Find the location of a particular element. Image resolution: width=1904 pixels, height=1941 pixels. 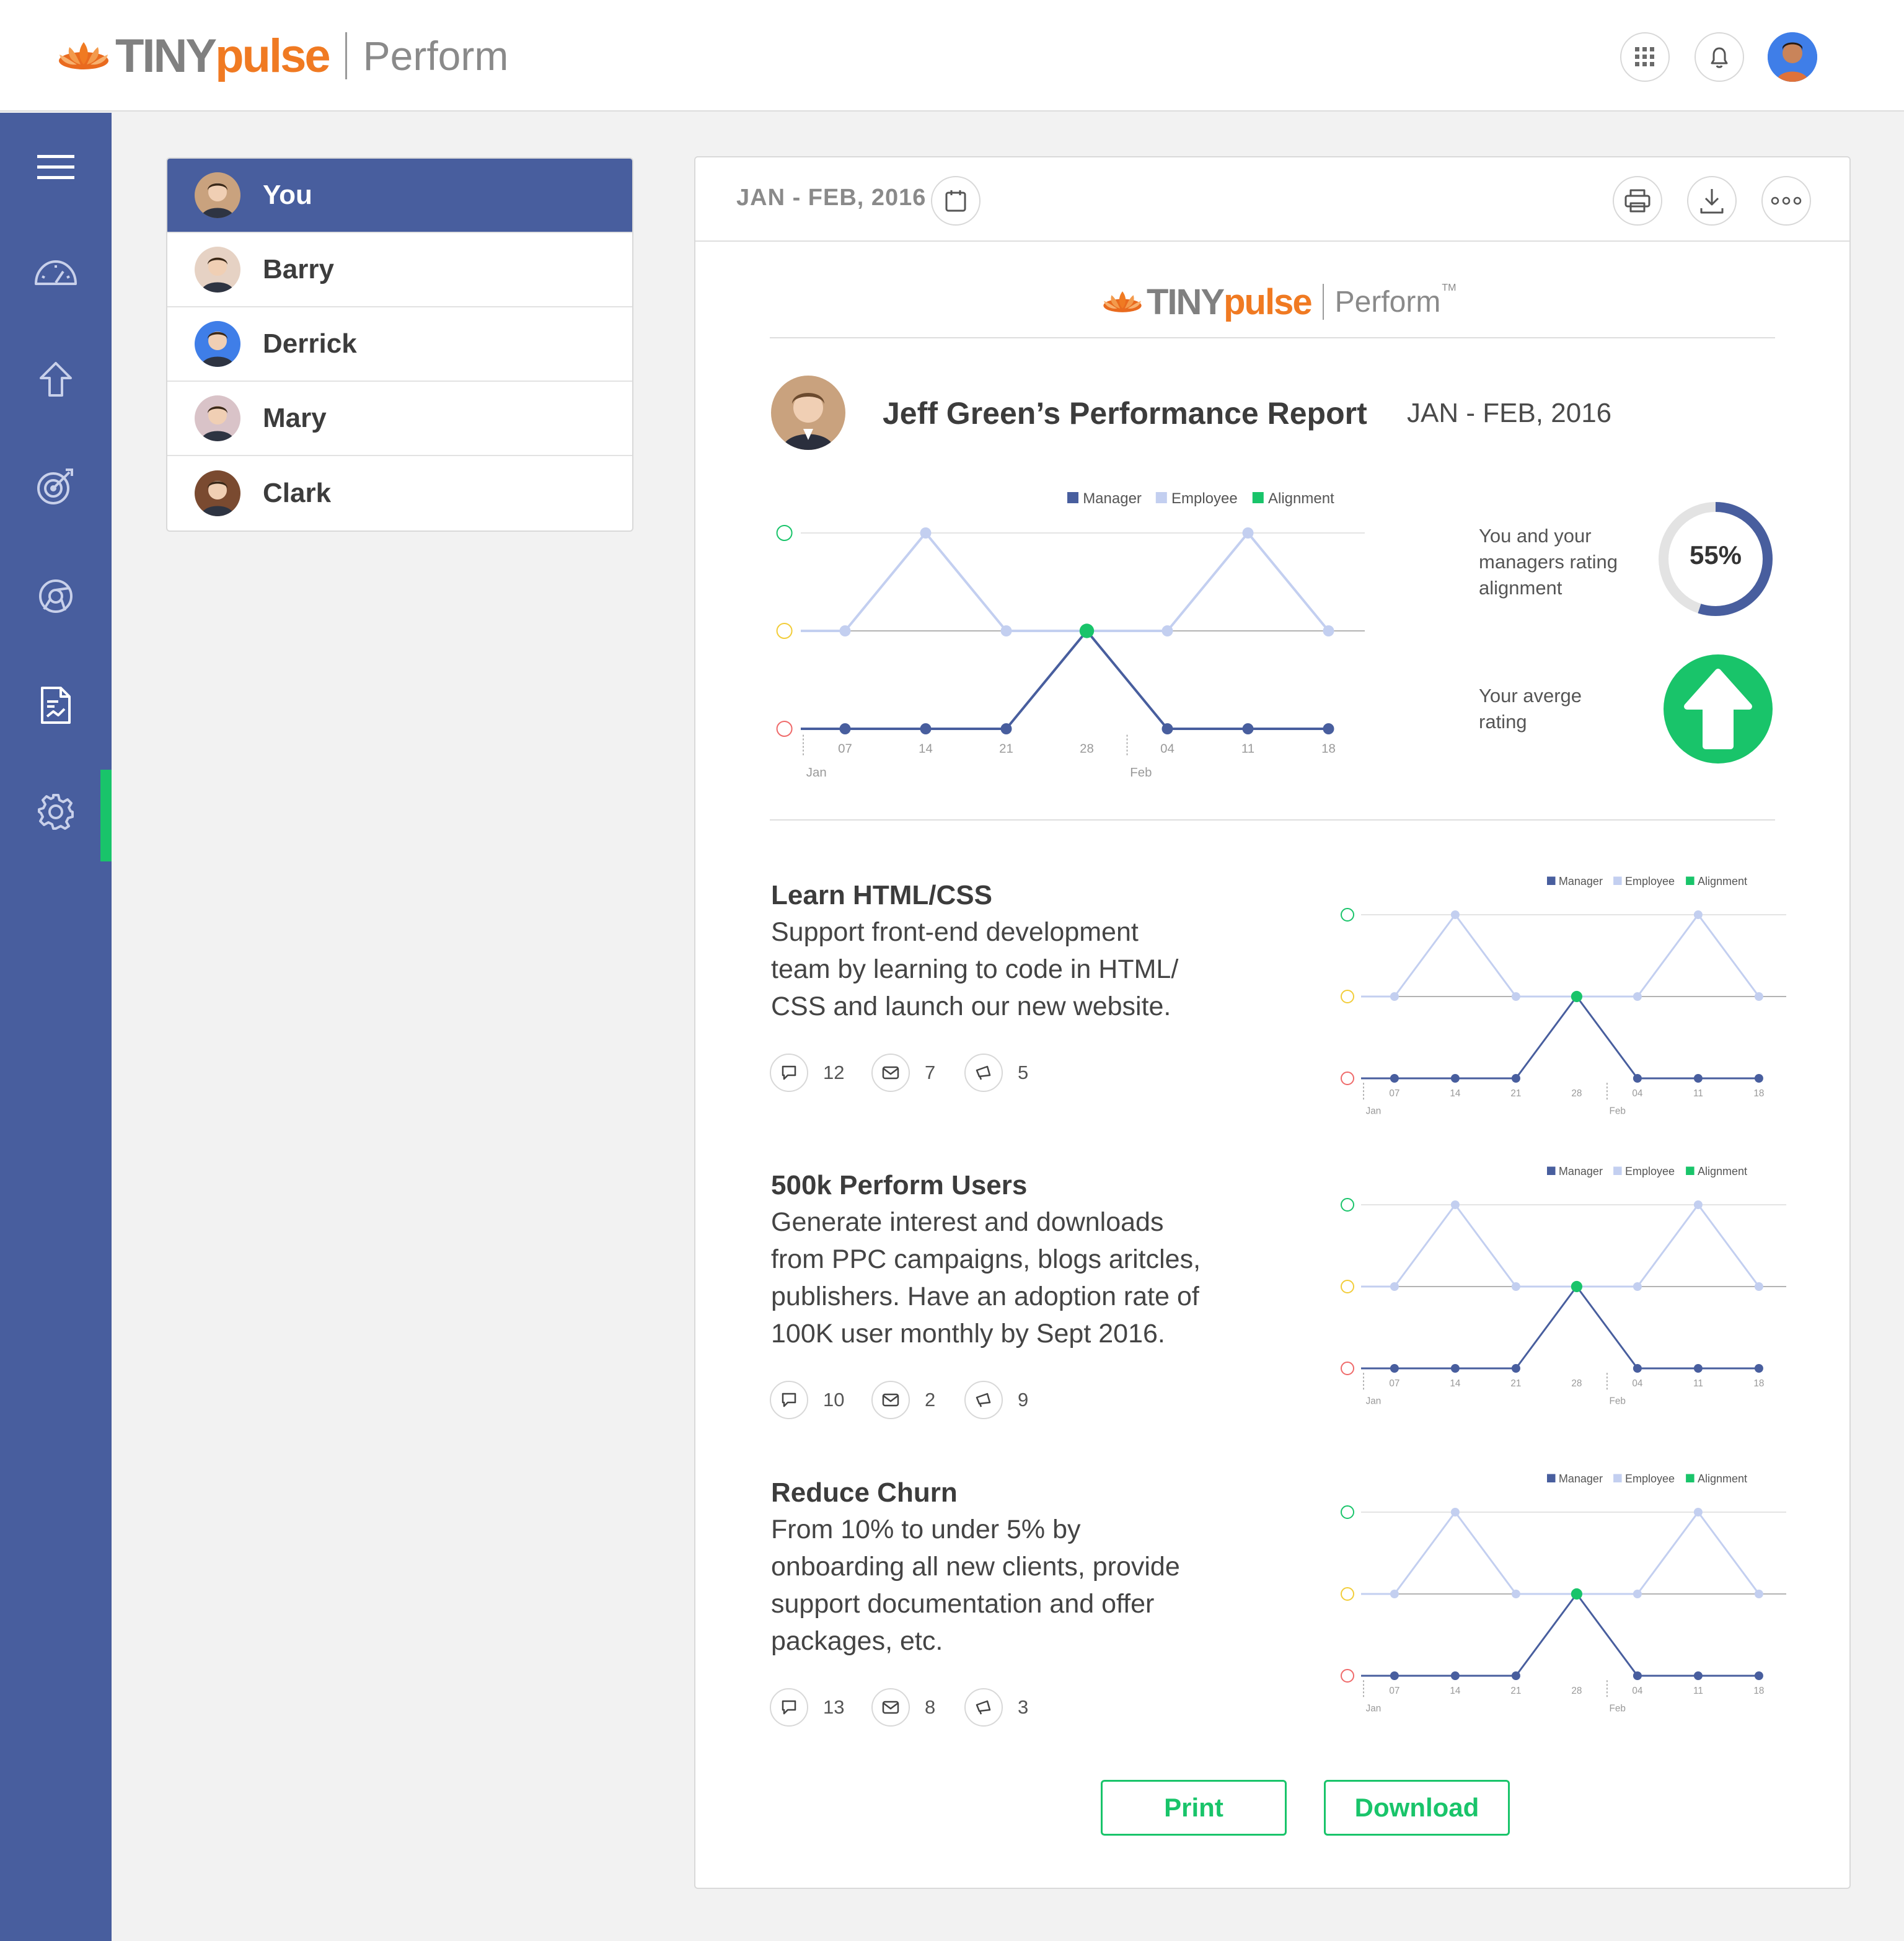

print-toolbar-button is located at coordinates (1637, 201).